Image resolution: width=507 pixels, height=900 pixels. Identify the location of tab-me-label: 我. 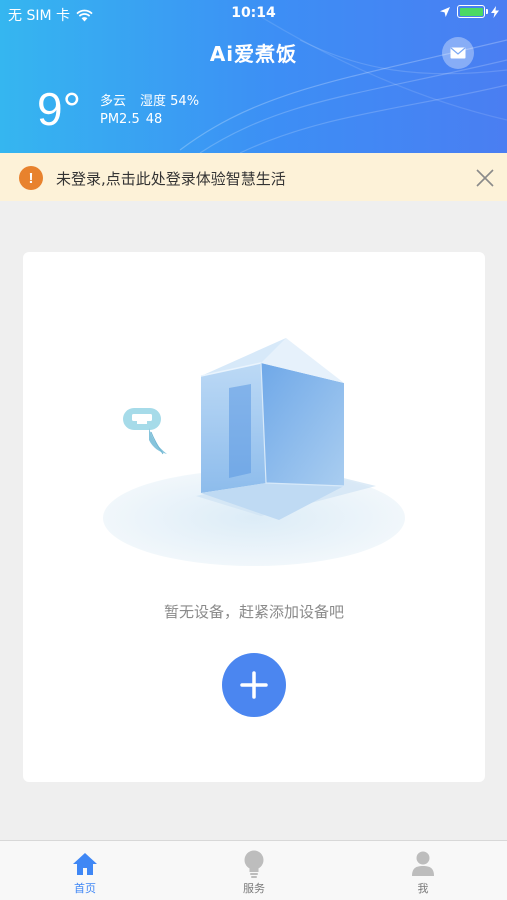
(423, 888).